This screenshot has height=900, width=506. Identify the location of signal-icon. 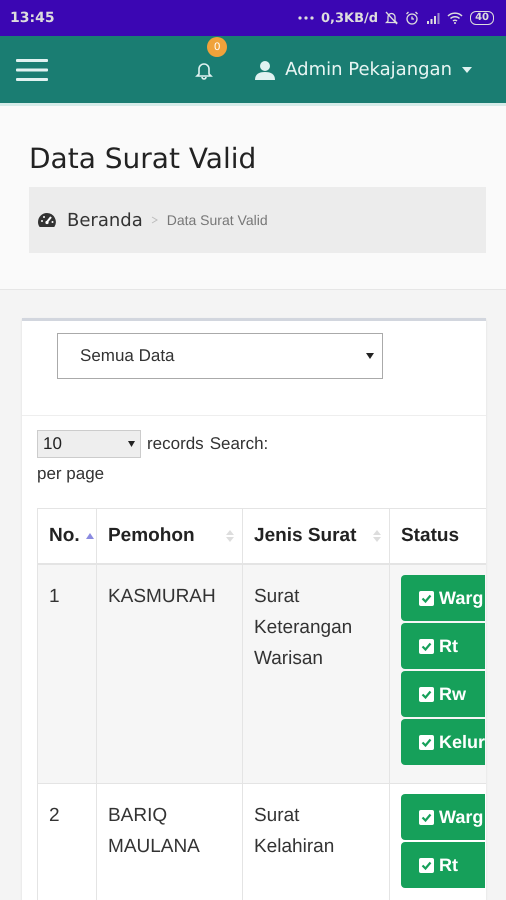
(433, 18).